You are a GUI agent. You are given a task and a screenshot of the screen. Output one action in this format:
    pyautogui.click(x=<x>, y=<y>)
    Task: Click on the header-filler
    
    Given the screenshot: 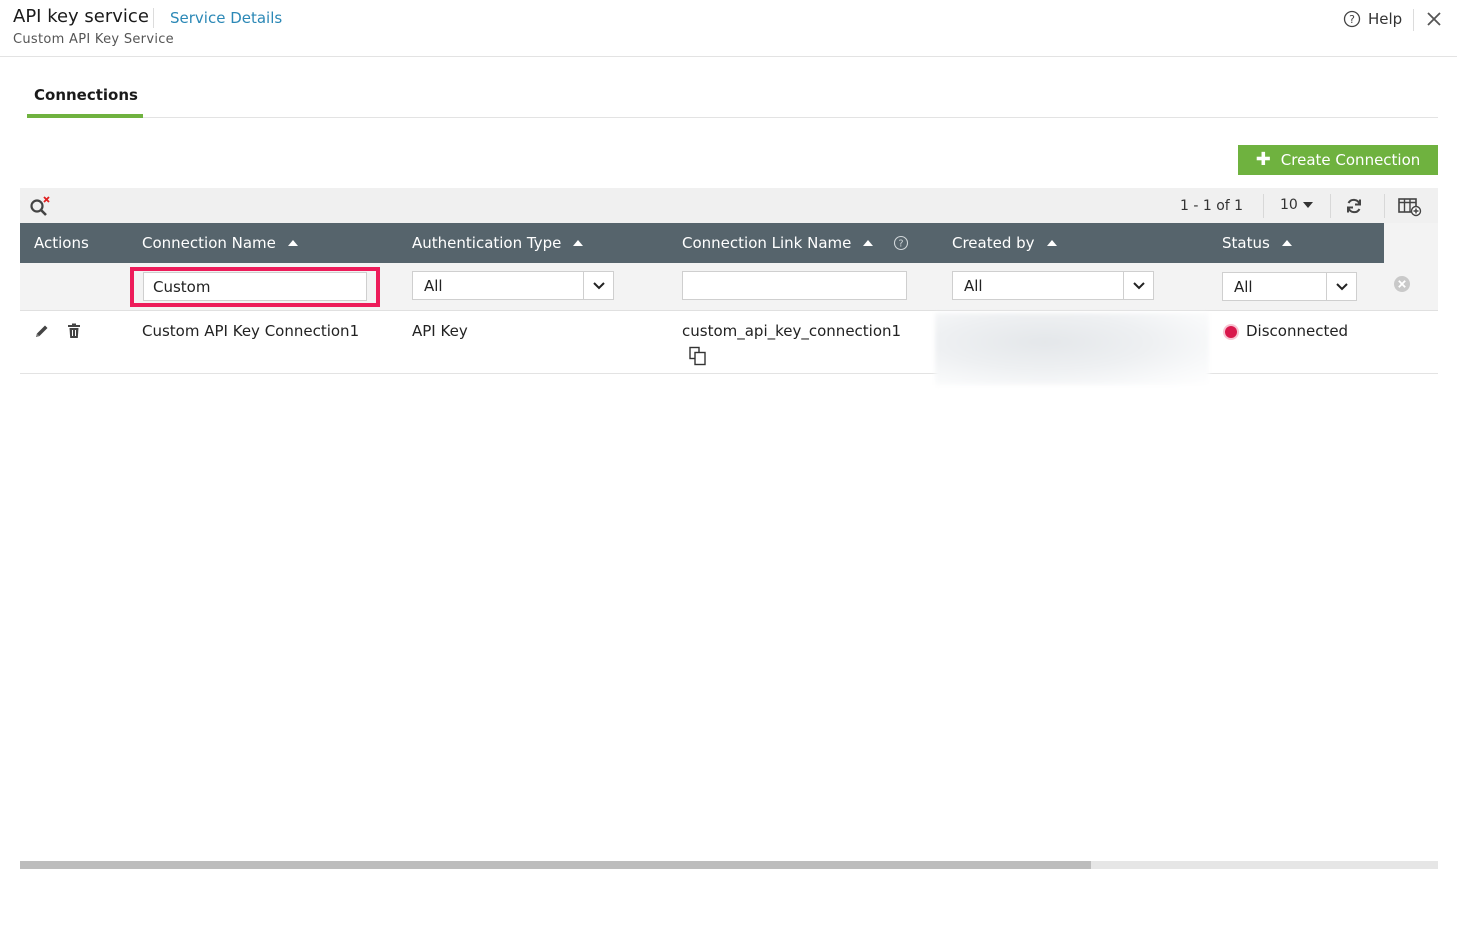 What is the action you would take?
    pyautogui.click(x=1411, y=243)
    